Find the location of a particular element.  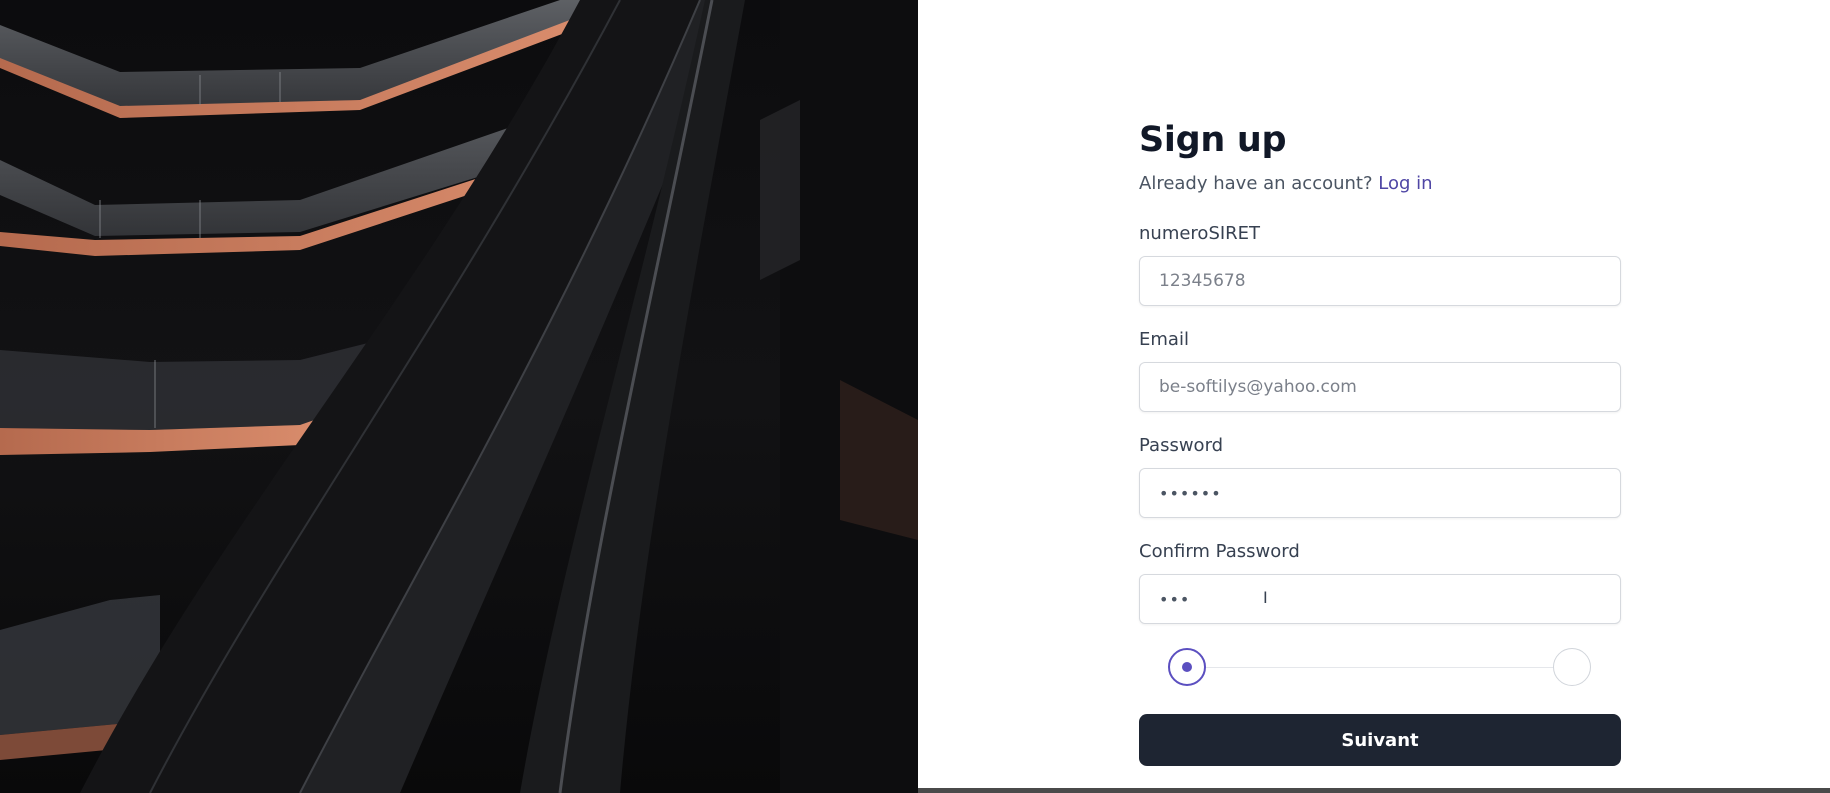

login-link: Log in is located at coordinates (1405, 183).